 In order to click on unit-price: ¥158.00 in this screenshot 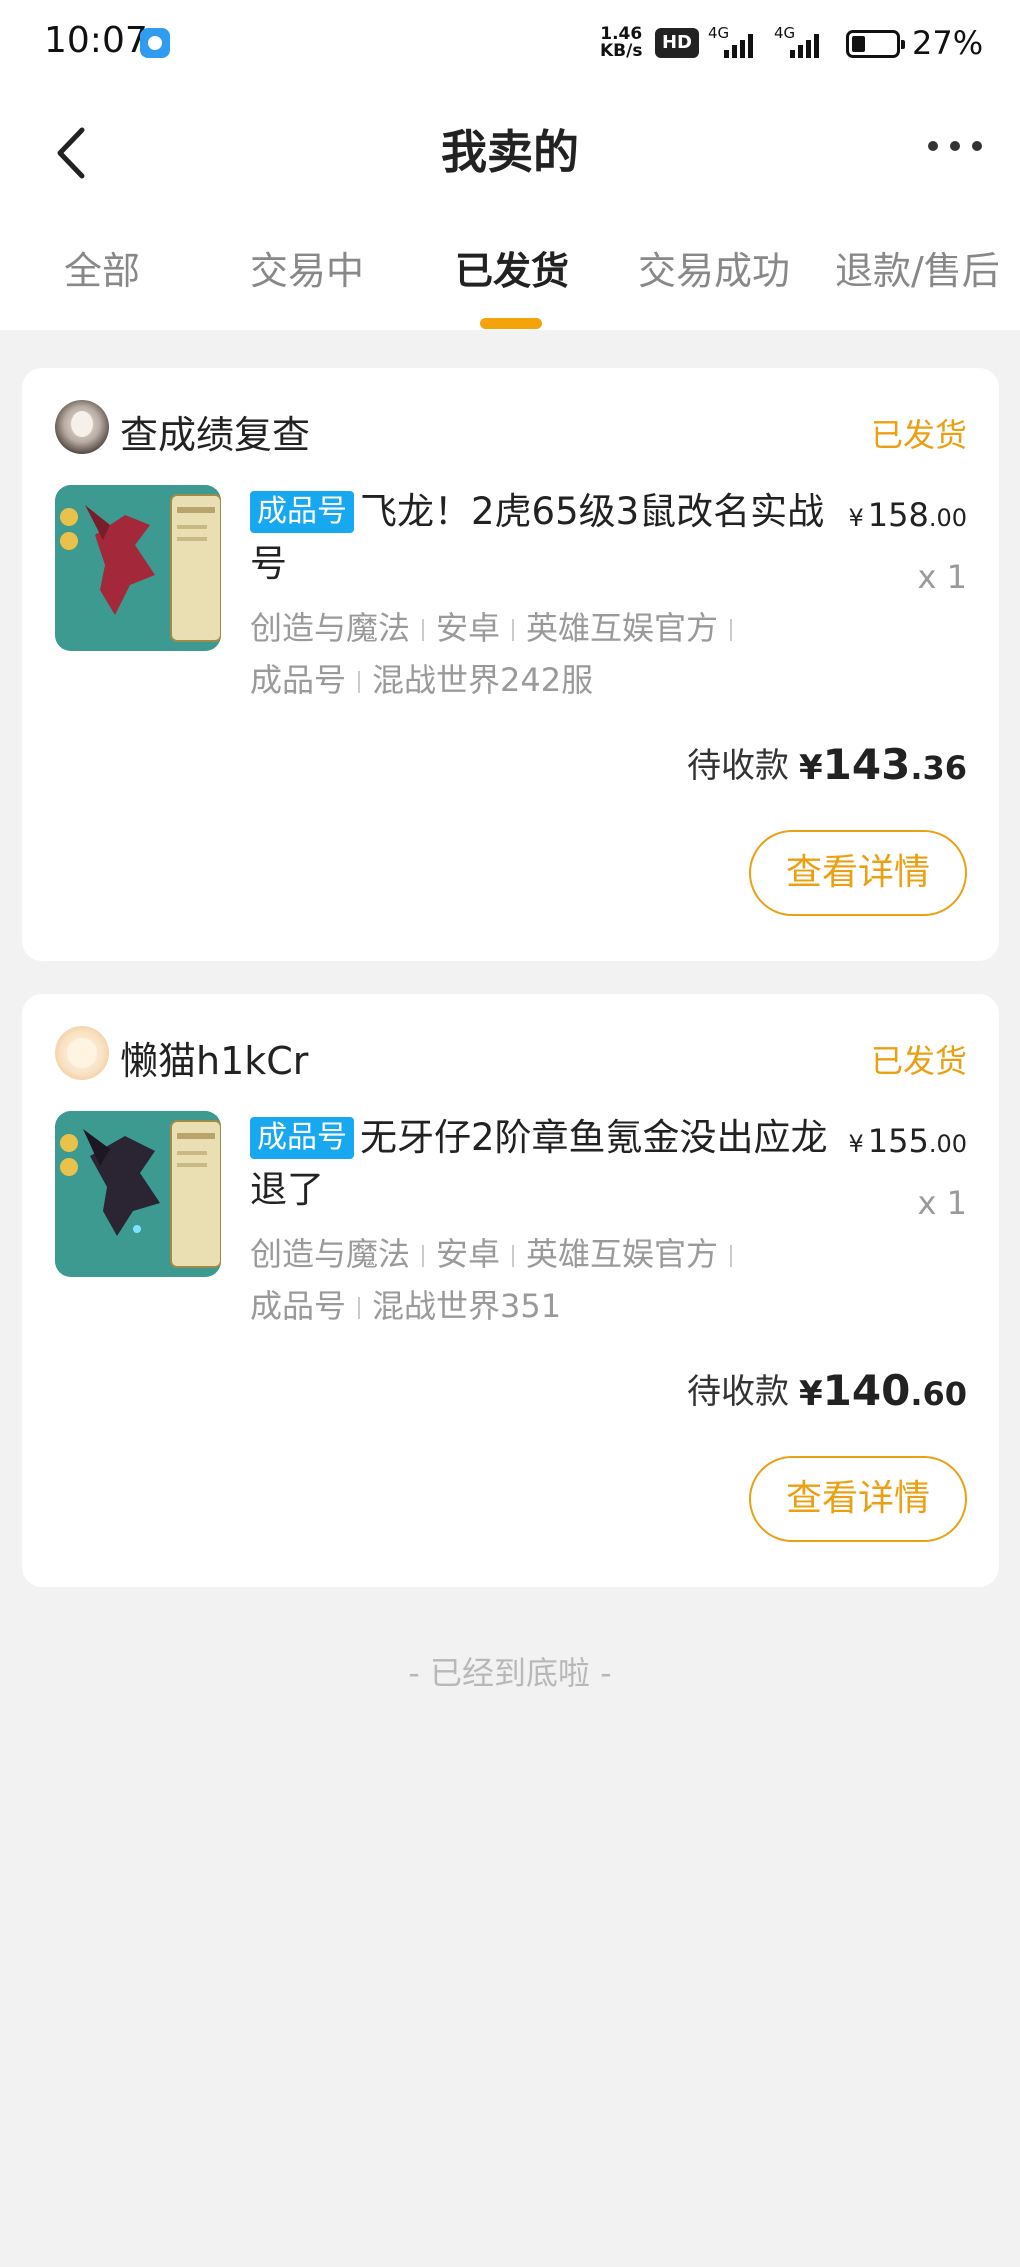, I will do `click(907, 515)`.